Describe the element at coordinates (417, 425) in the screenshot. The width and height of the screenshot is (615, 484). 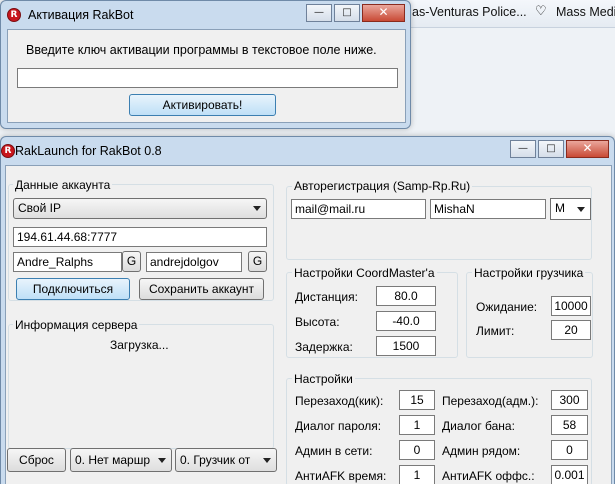
I see `password-dialog-input: 1` at that location.